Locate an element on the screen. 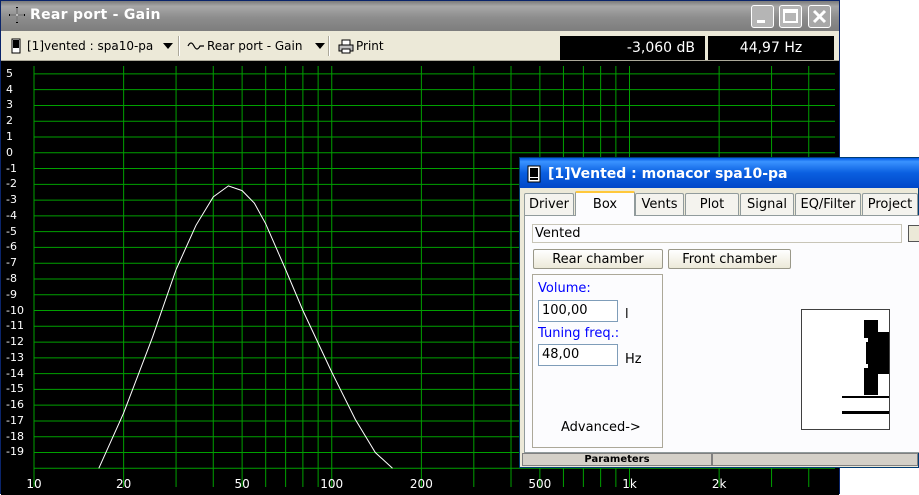  graph-dropdown-label: Rear port - Gain is located at coordinates (255, 46).